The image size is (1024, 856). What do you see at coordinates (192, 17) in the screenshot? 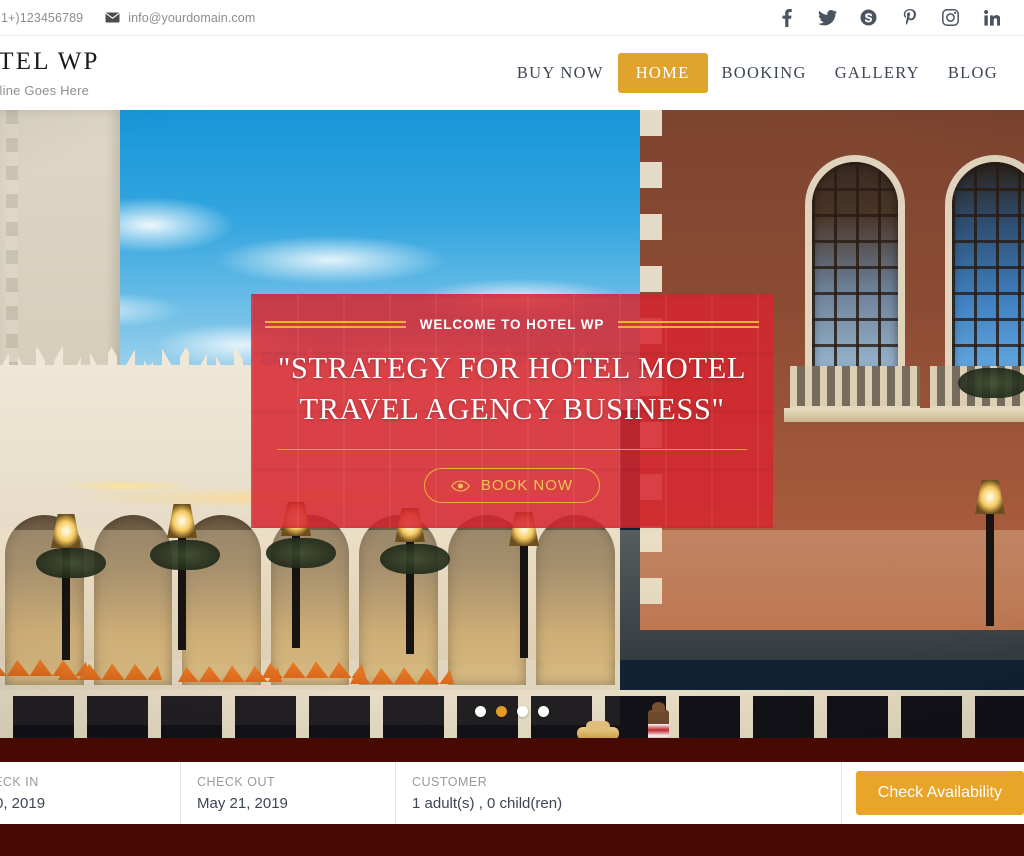
I see `email-address: info@yourdomain.com` at bounding box center [192, 17].